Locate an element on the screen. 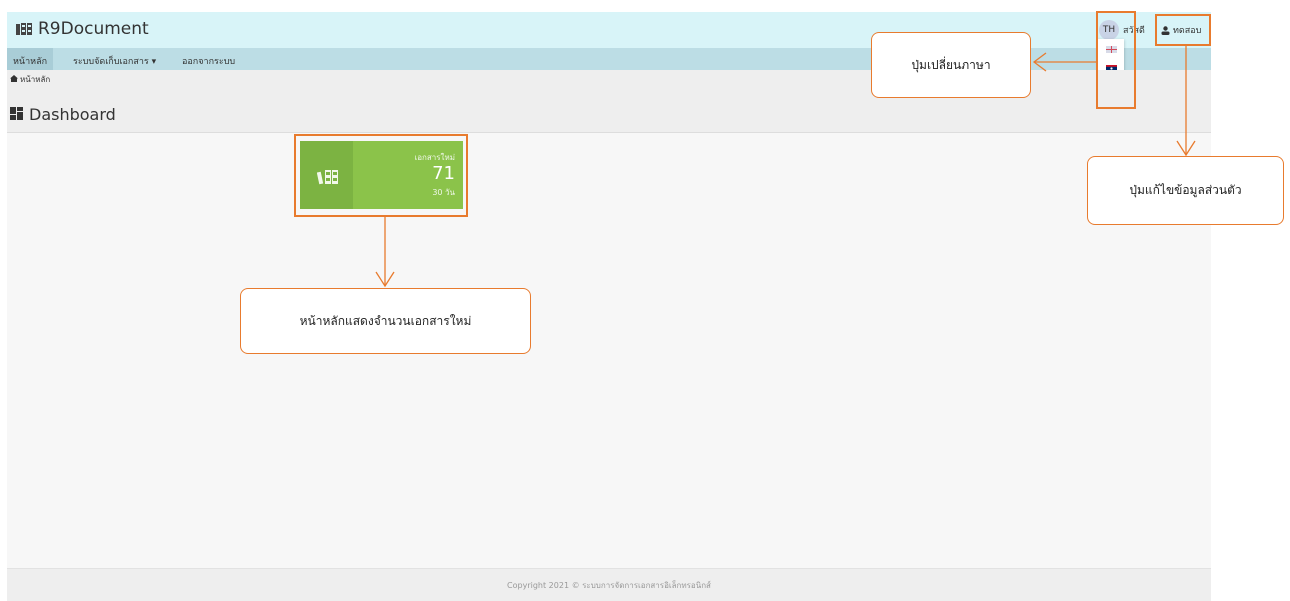 The image size is (1290, 601). nav-documents-label: ระบบจัดเก็บเอกสาร is located at coordinates (111, 62).